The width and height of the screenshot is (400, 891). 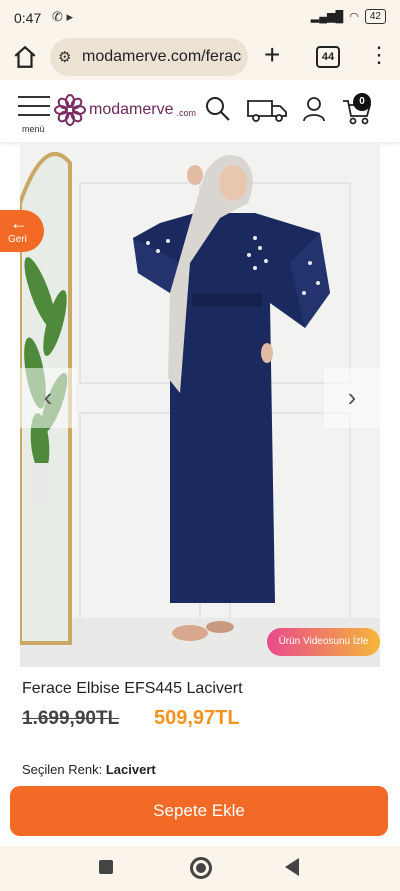 I want to click on system-nav-bar, so click(x=200, y=868).